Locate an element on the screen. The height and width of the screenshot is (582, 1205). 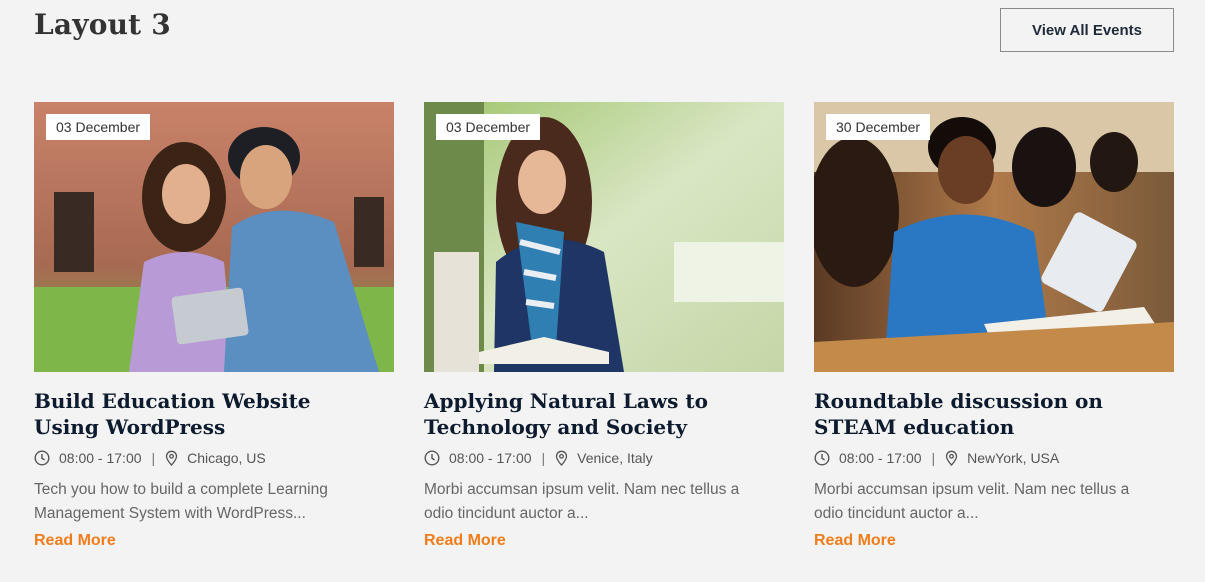
section-title: Layout 3 is located at coordinates (102, 24).